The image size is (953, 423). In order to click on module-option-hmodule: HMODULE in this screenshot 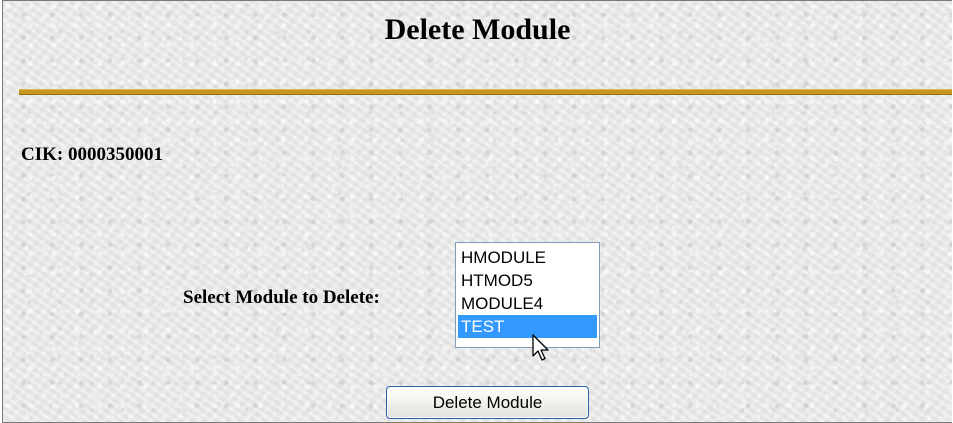, I will do `click(527, 257)`.